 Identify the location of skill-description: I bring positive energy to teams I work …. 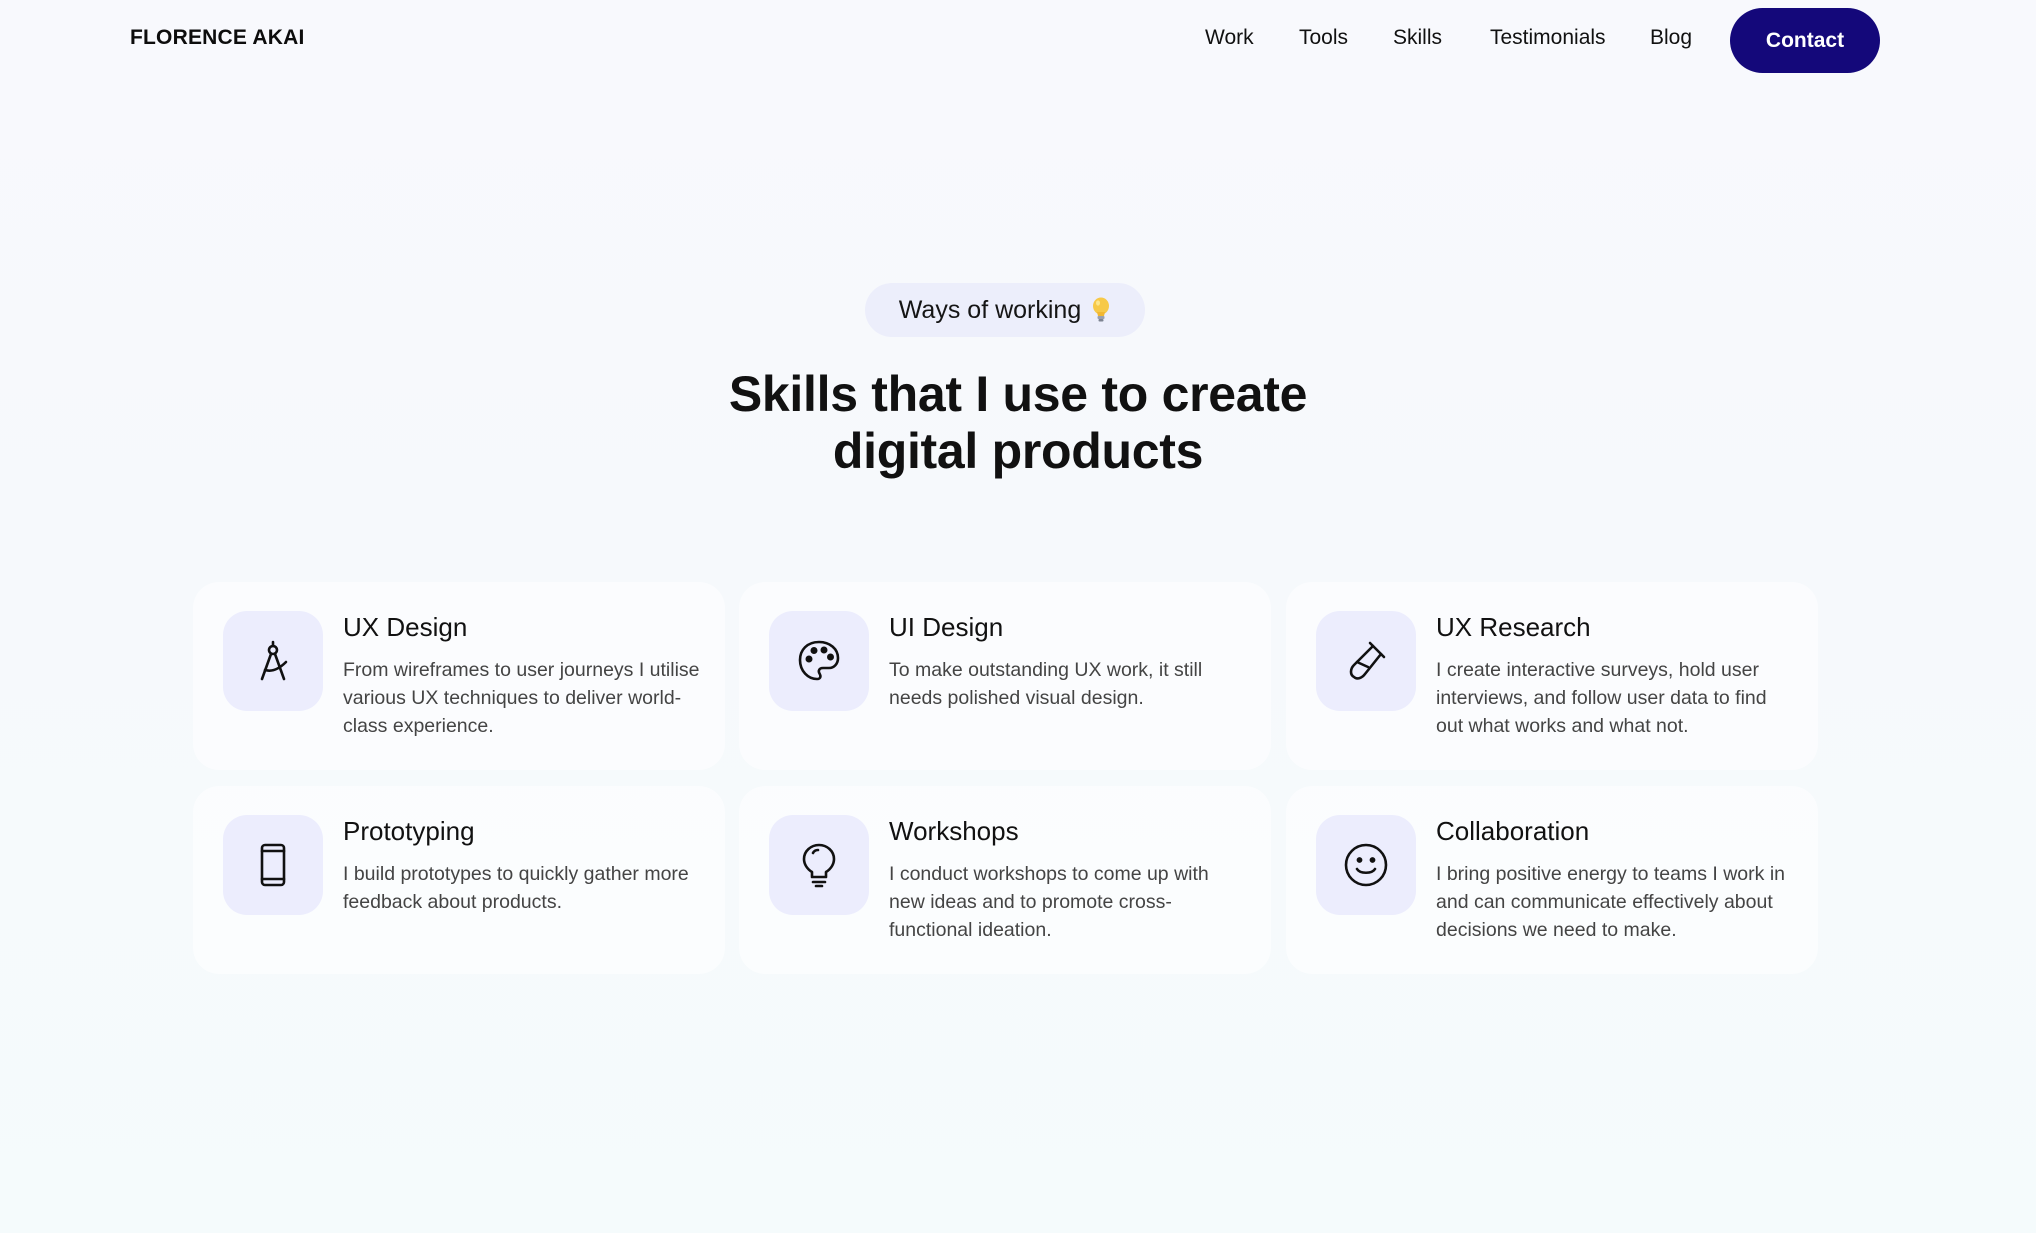
(1610, 902).